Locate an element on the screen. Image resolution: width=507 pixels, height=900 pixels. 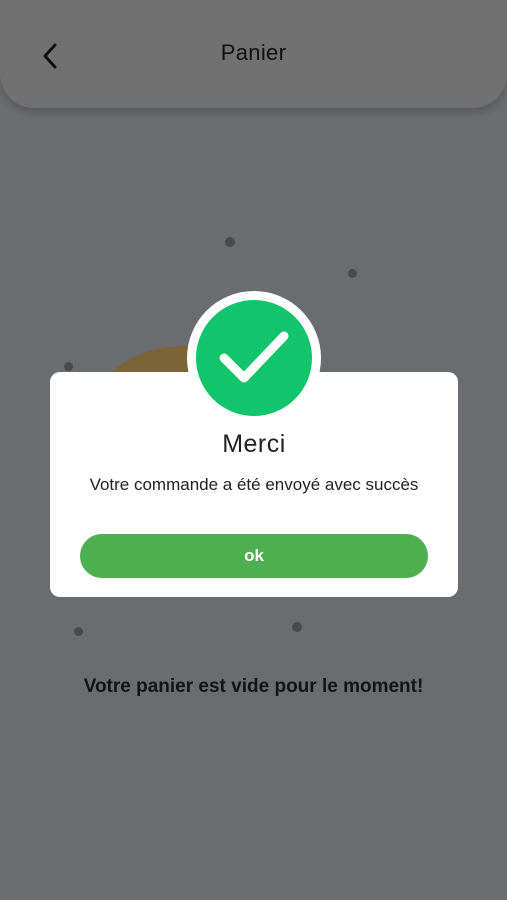
empty-cart-message: Votre panier est vide pour le moment! is located at coordinates (253, 686).